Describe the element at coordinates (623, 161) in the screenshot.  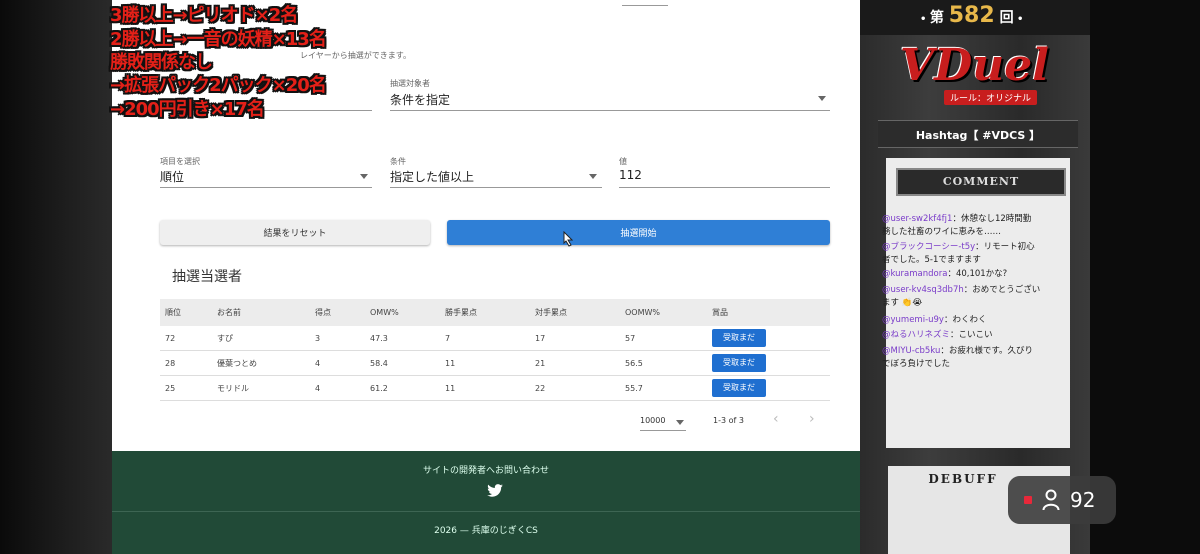
I see `value-label: 値` at that location.